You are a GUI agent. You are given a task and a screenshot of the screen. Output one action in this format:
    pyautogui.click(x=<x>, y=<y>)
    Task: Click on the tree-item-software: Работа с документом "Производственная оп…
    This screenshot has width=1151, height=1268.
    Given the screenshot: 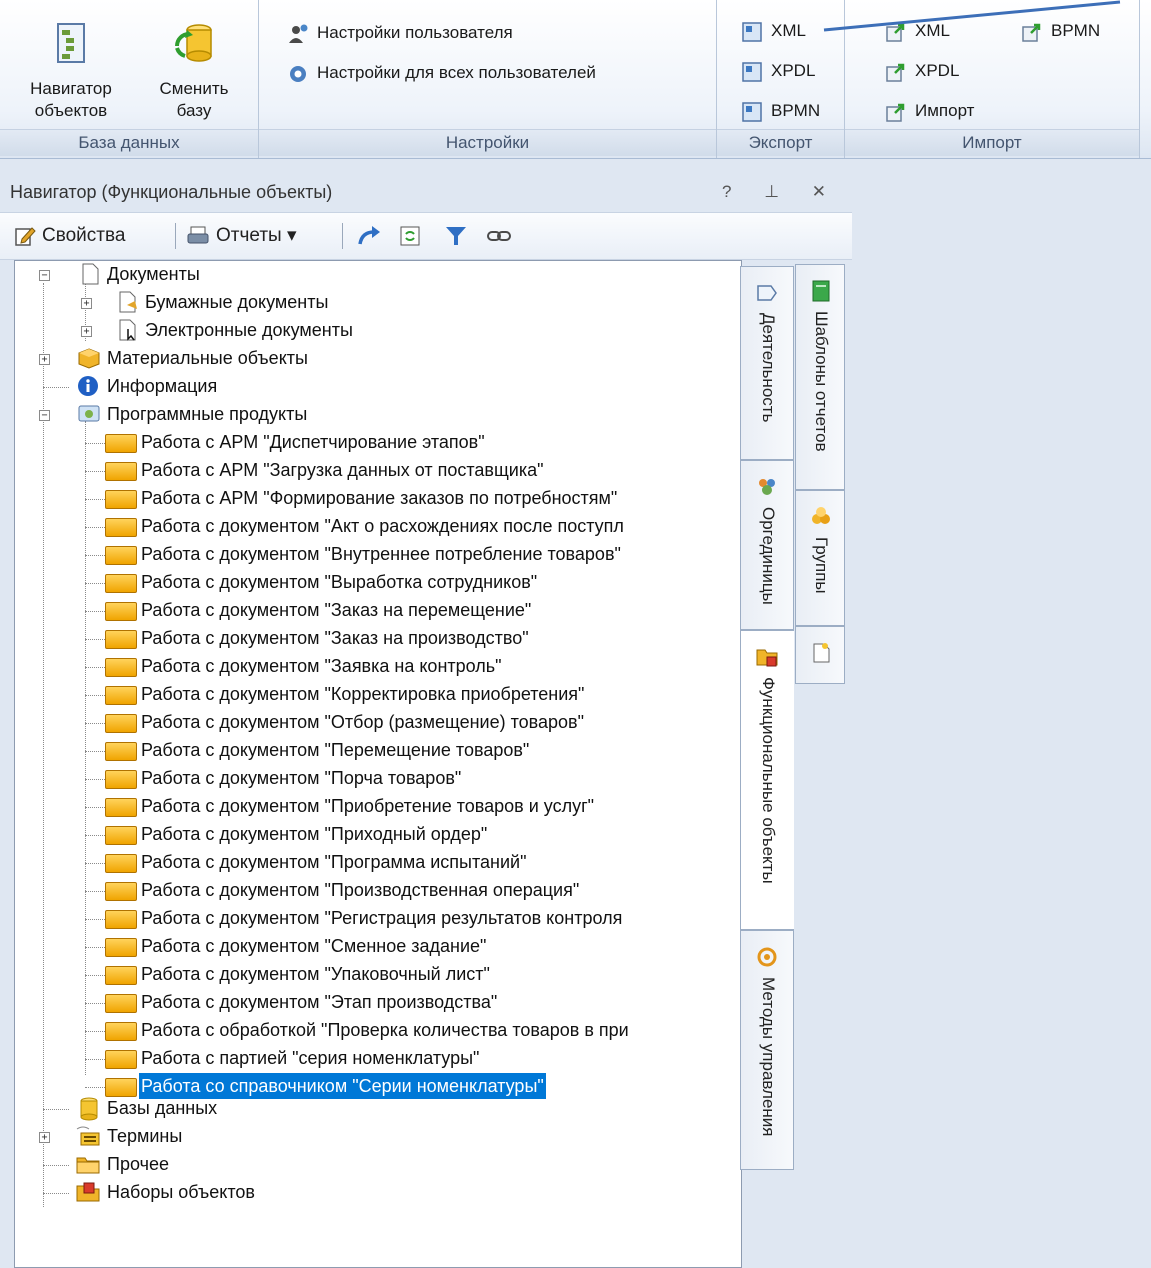 What is the action you would take?
    pyautogui.click(x=360, y=890)
    